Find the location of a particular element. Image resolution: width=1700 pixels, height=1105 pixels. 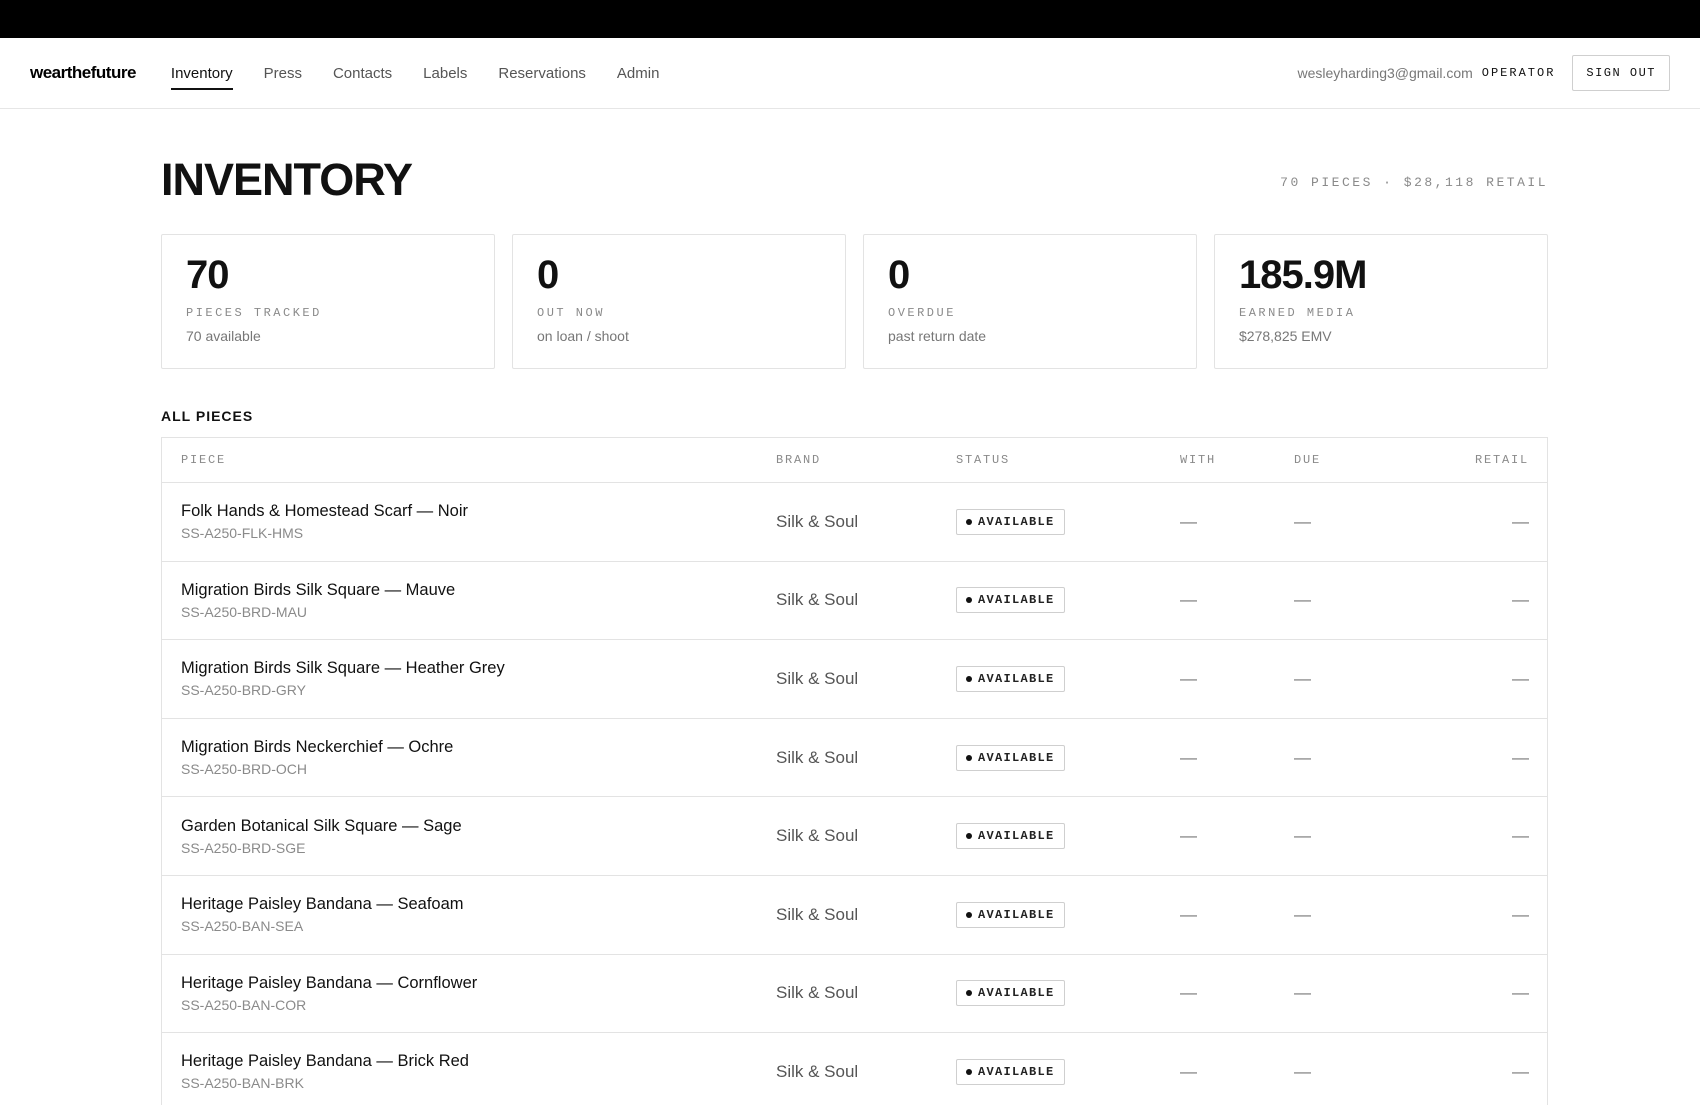

stat-label: EARNED MEDIA is located at coordinates (1297, 313).